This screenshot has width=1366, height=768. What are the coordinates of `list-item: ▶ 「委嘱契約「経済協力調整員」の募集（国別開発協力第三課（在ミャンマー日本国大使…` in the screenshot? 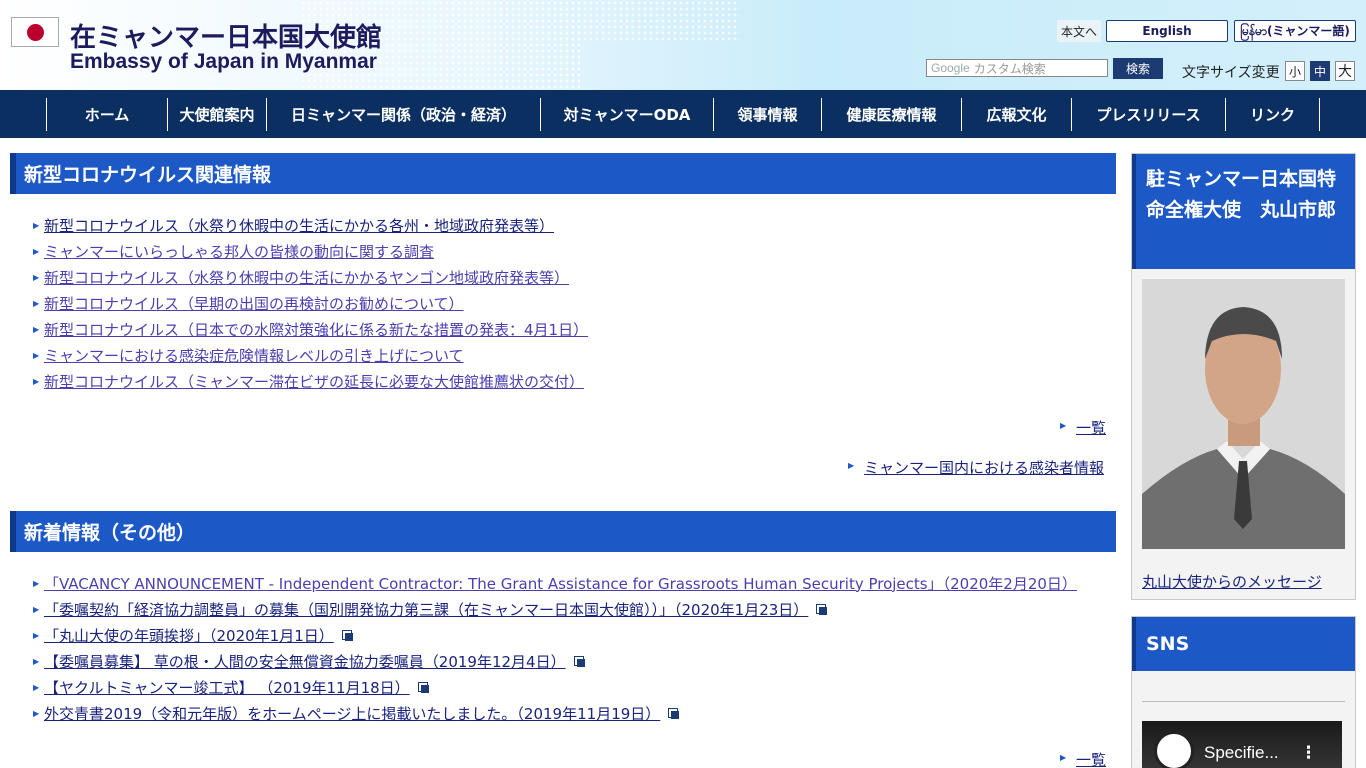 It's located at (555, 609).